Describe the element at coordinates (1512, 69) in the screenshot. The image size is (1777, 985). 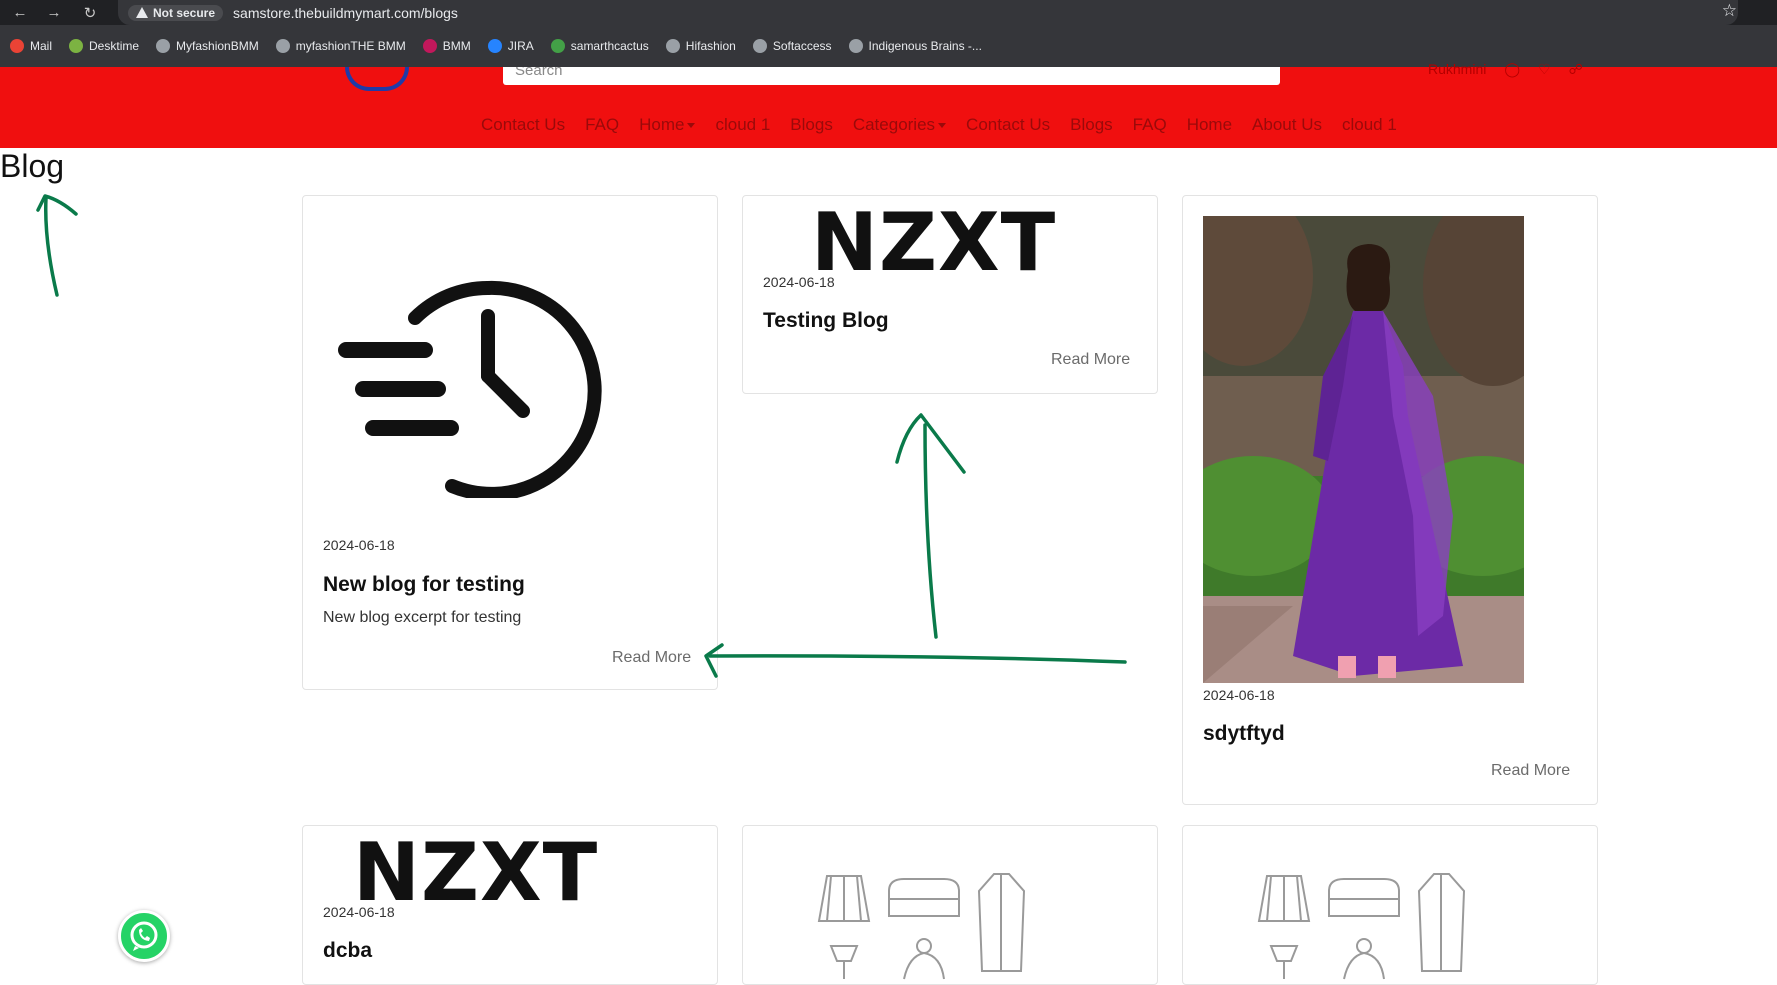
I see `user-icon: ◯` at that location.